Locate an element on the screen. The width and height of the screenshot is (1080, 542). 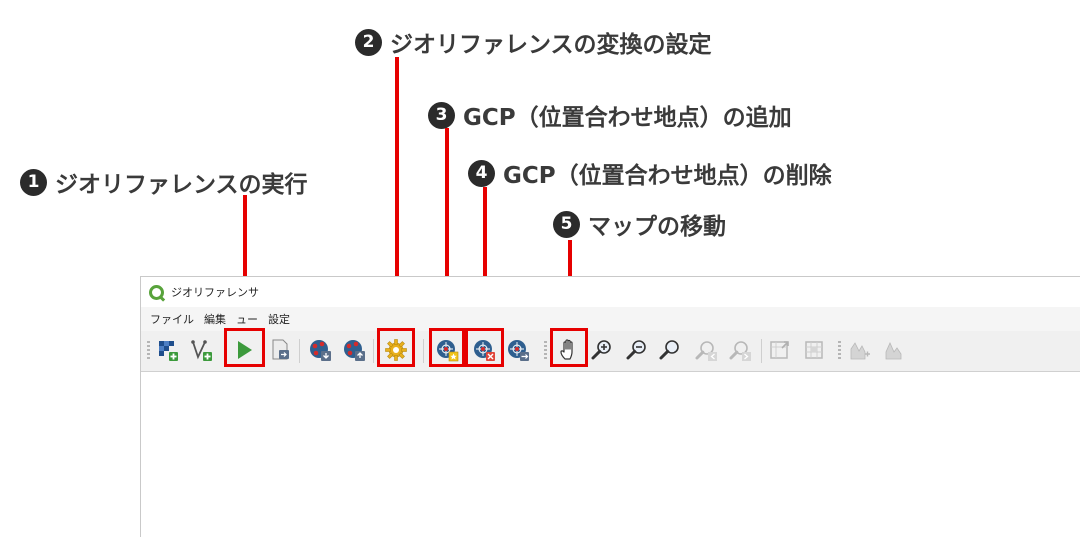
menu-settings: 設定 is located at coordinates (279, 319).